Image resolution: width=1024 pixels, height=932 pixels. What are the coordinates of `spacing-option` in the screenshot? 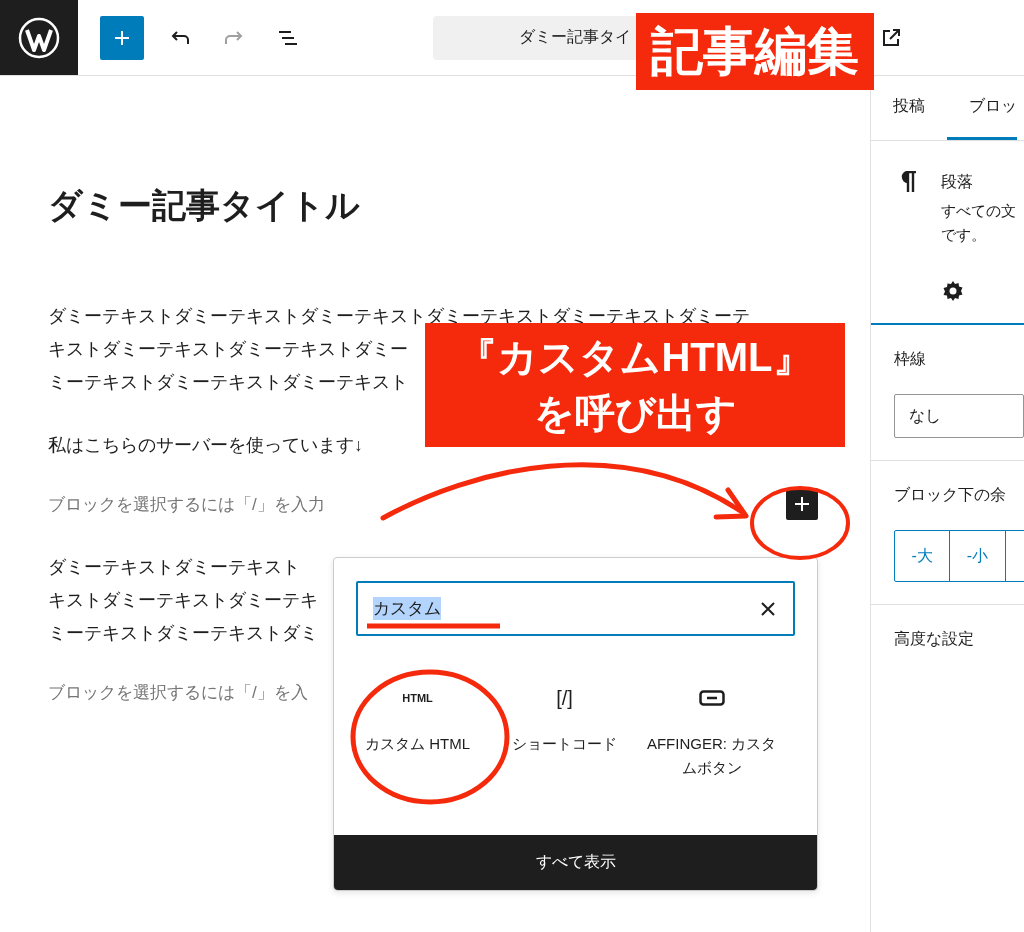 It's located at (1014, 556).